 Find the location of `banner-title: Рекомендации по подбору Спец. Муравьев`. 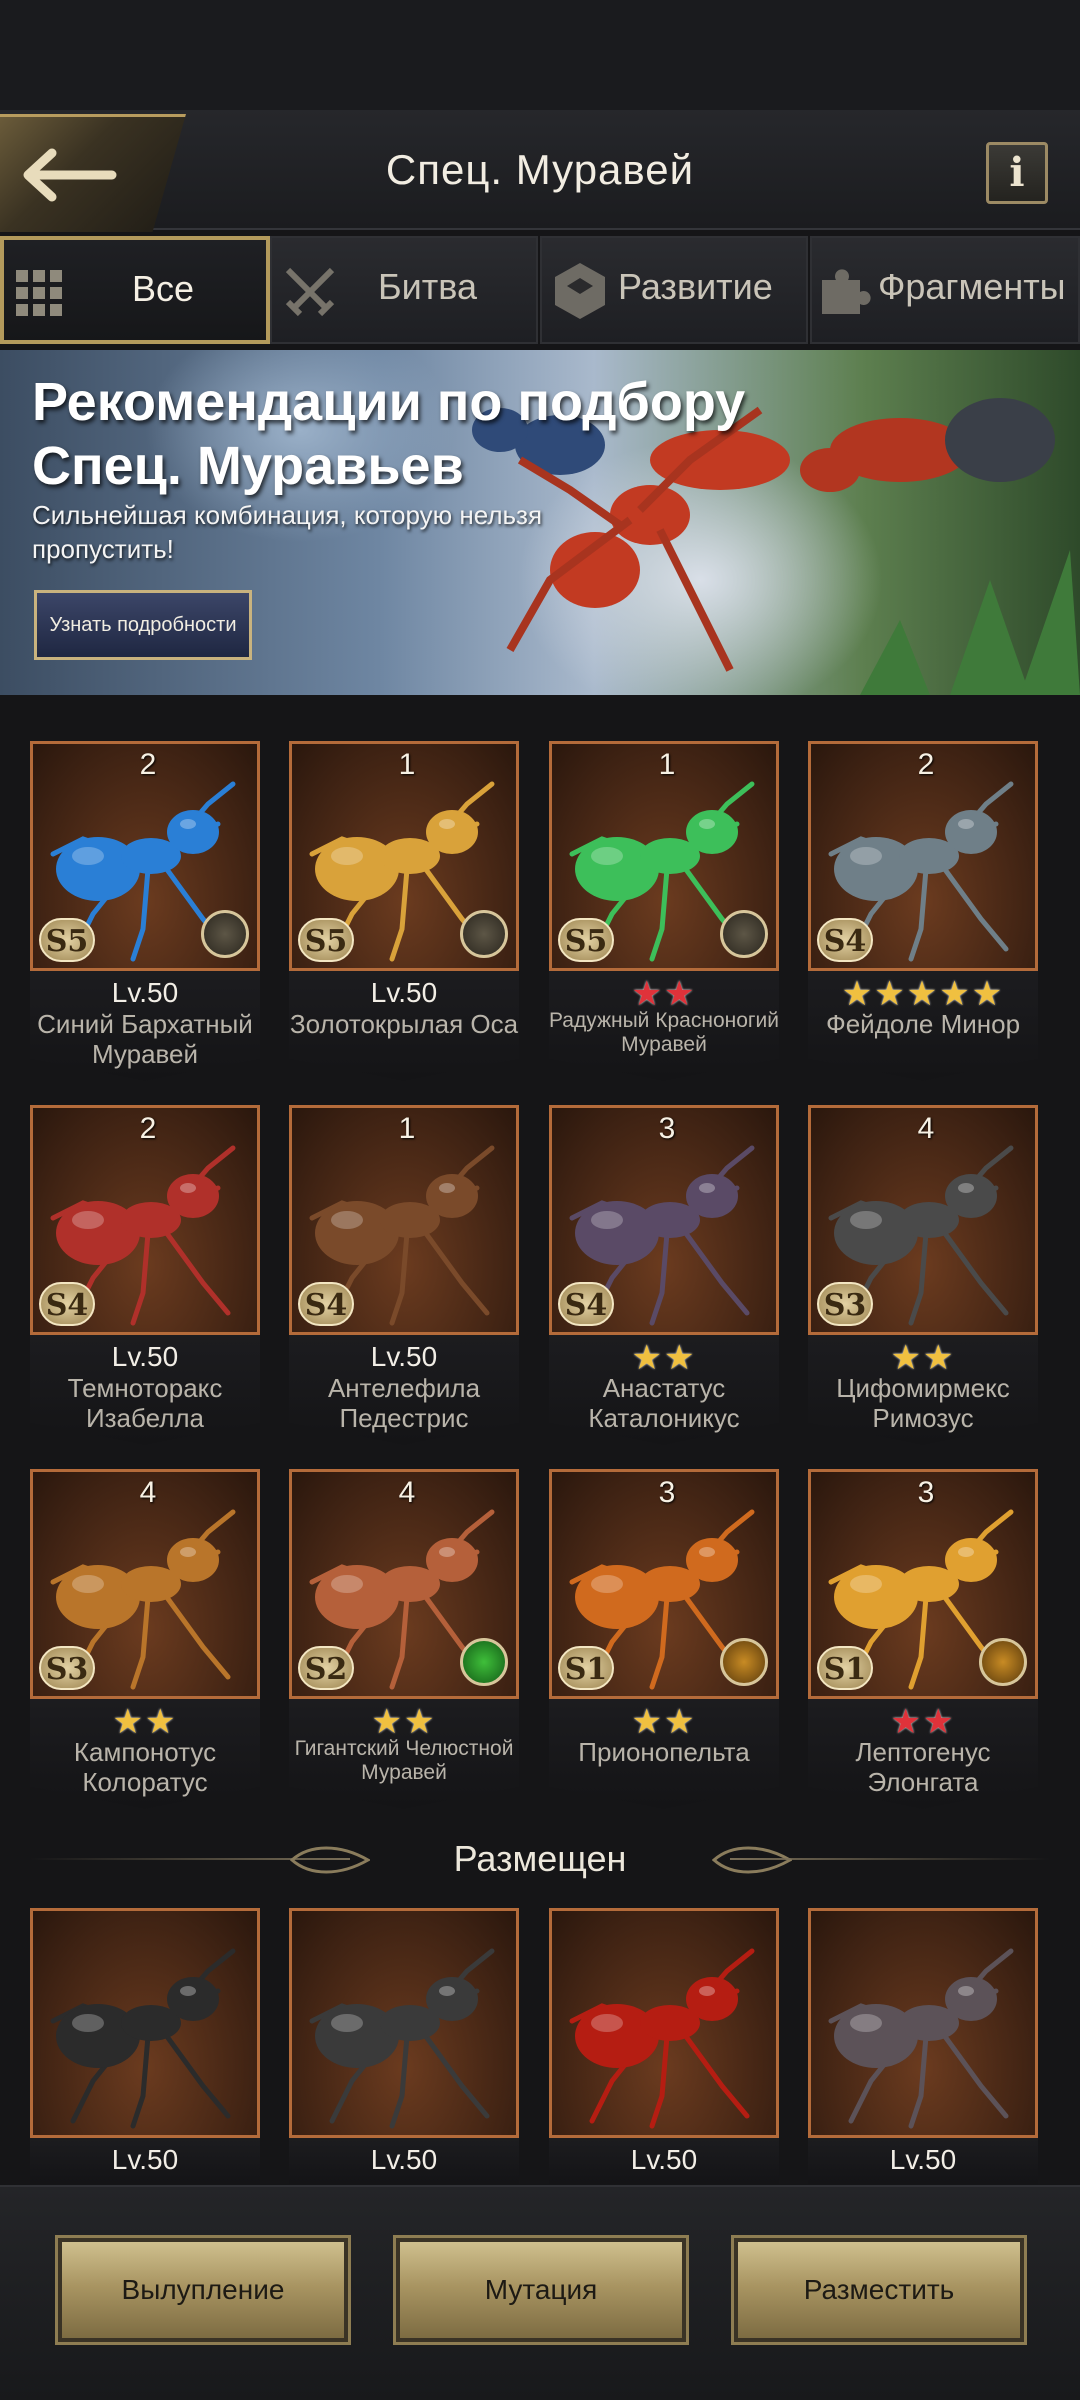

banner-title: Рекомендации по подбору Спец. Муравьев is located at coordinates (389, 434).